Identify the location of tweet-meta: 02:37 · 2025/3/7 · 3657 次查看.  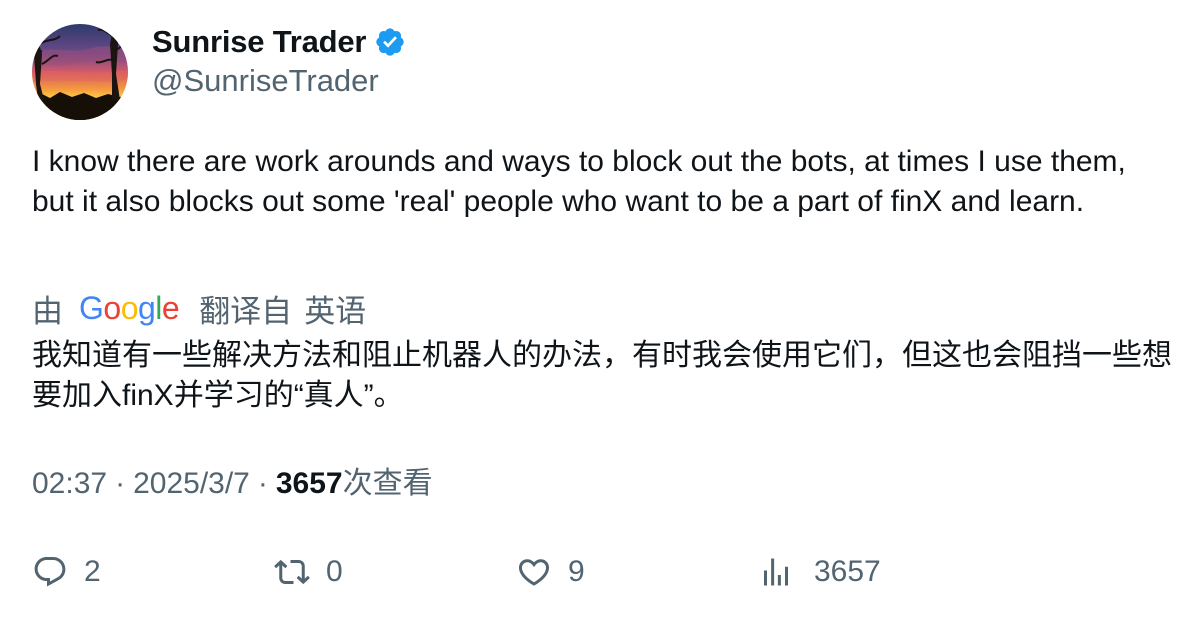
(232, 484).